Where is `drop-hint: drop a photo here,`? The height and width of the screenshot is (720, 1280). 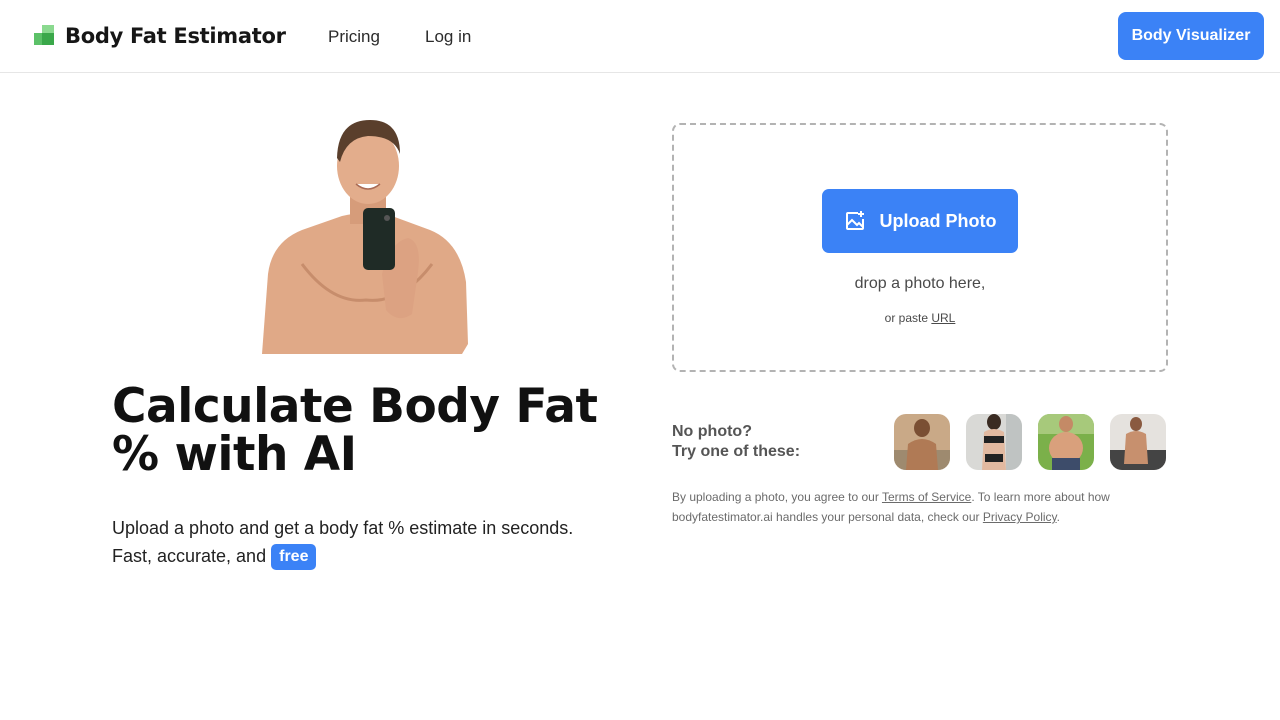 drop-hint: drop a photo here, is located at coordinates (920, 283).